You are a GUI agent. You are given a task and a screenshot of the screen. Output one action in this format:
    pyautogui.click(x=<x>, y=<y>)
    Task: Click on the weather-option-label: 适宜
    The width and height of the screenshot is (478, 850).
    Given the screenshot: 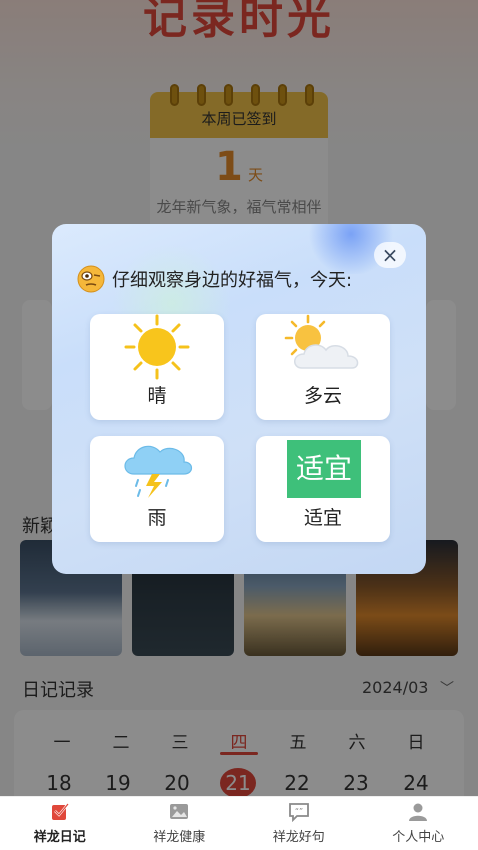 What is the action you would take?
    pyautogui.click(x=322, y=518)
    